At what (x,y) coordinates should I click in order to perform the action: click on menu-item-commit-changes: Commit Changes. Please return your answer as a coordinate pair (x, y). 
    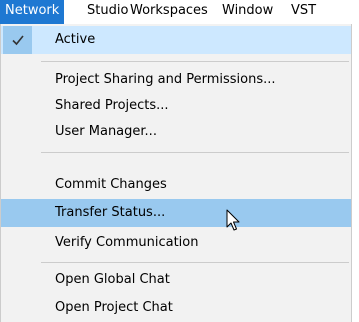
    Looking at the image, I should click on (176, 185).